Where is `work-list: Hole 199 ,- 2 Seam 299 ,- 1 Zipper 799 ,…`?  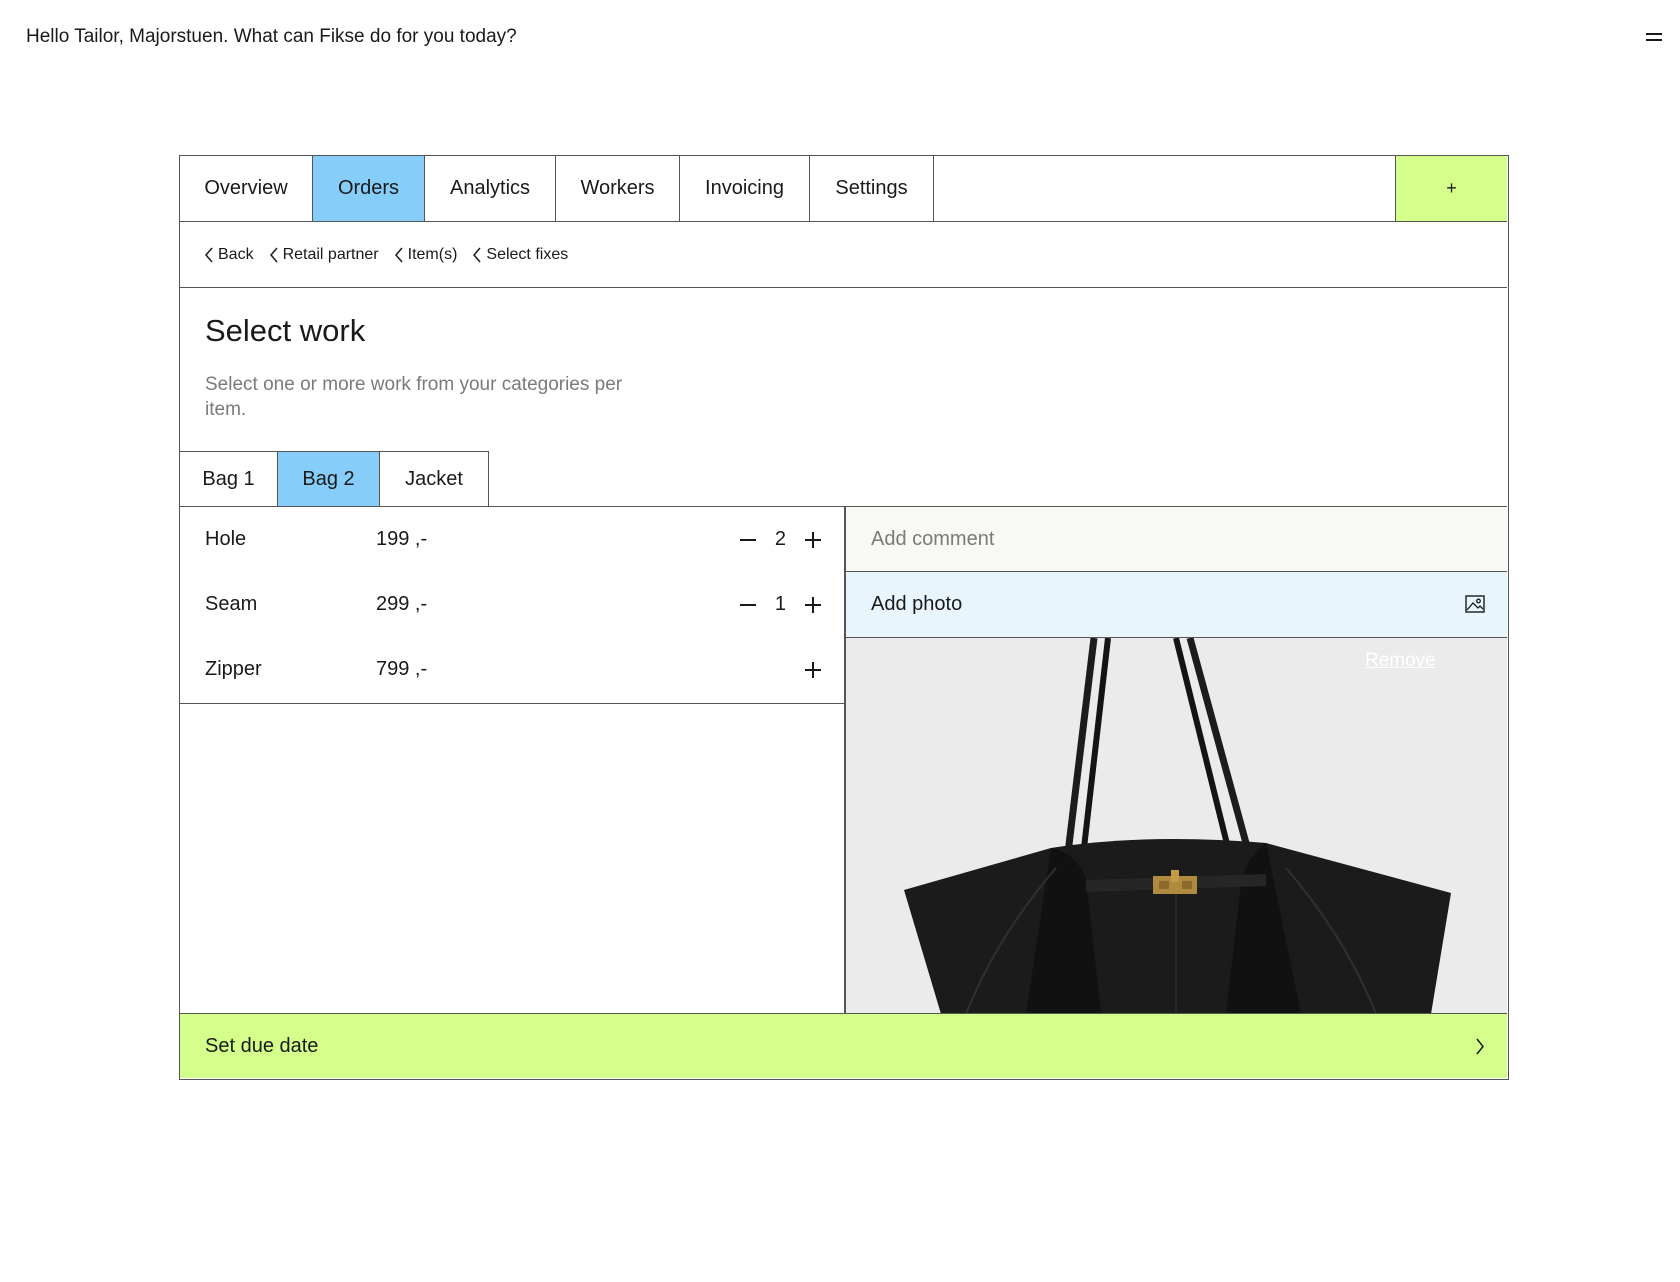
work-list: Hole 199 ,- 2 Seam 299 ,- 1 Zipper 799 ,… is located at coordinates (512, 605).